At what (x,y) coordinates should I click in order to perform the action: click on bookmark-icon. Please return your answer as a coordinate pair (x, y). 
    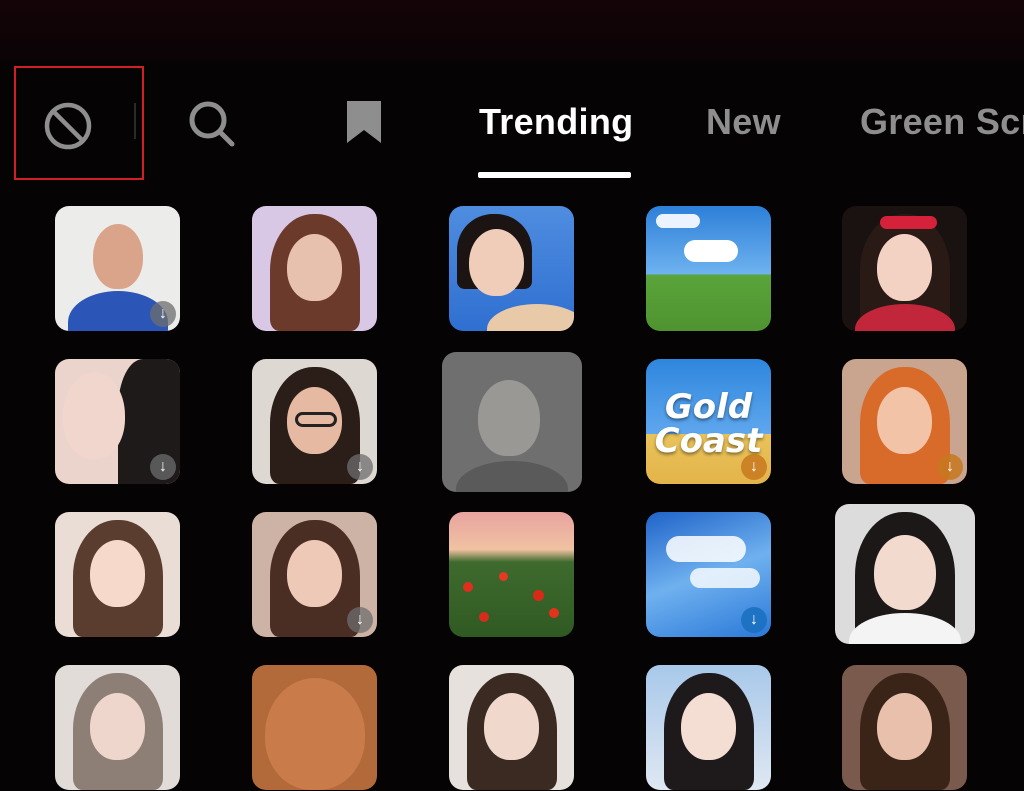
    Looking at the image, I should click on (364, 122).